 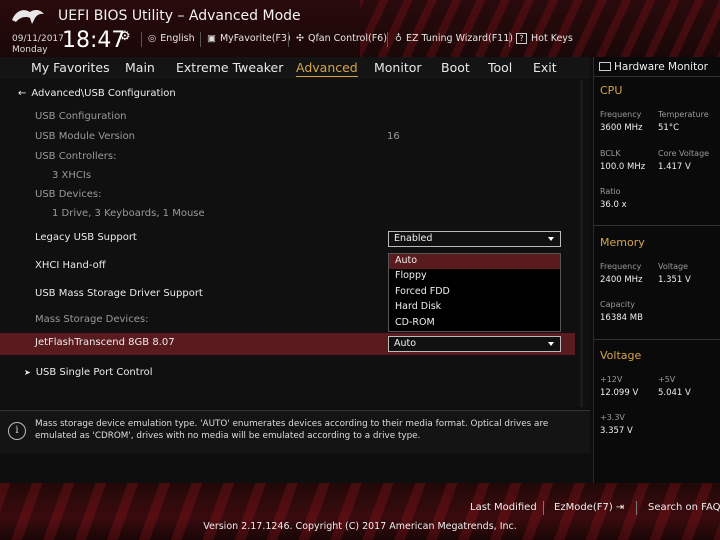 What do you see at coordinates (119, 293) in the screenshot?
I see `usb-mass-storage-driver-label: USB Mass Storage Driver Support` at bounding box center [119, 293].